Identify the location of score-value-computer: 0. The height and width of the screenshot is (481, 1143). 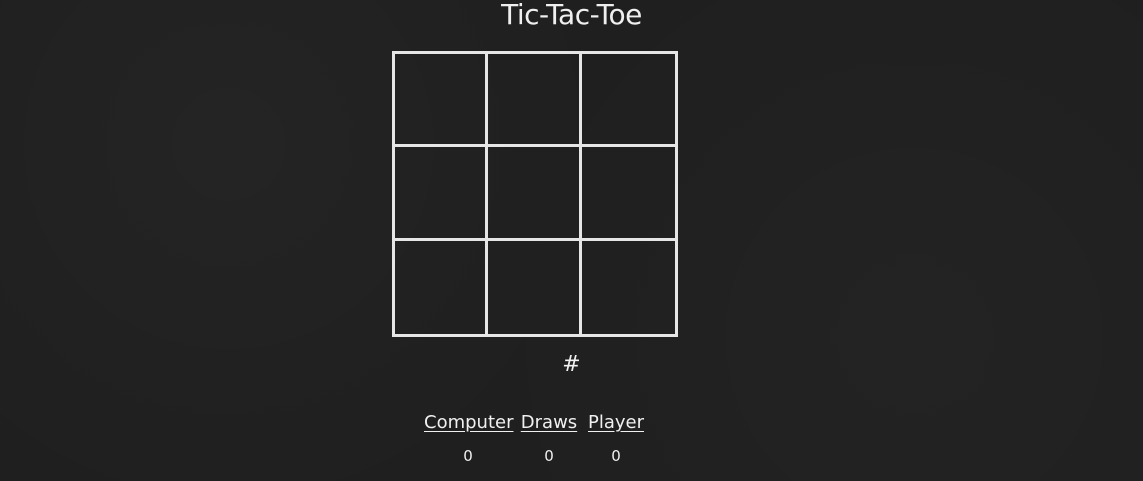
(468, 456).